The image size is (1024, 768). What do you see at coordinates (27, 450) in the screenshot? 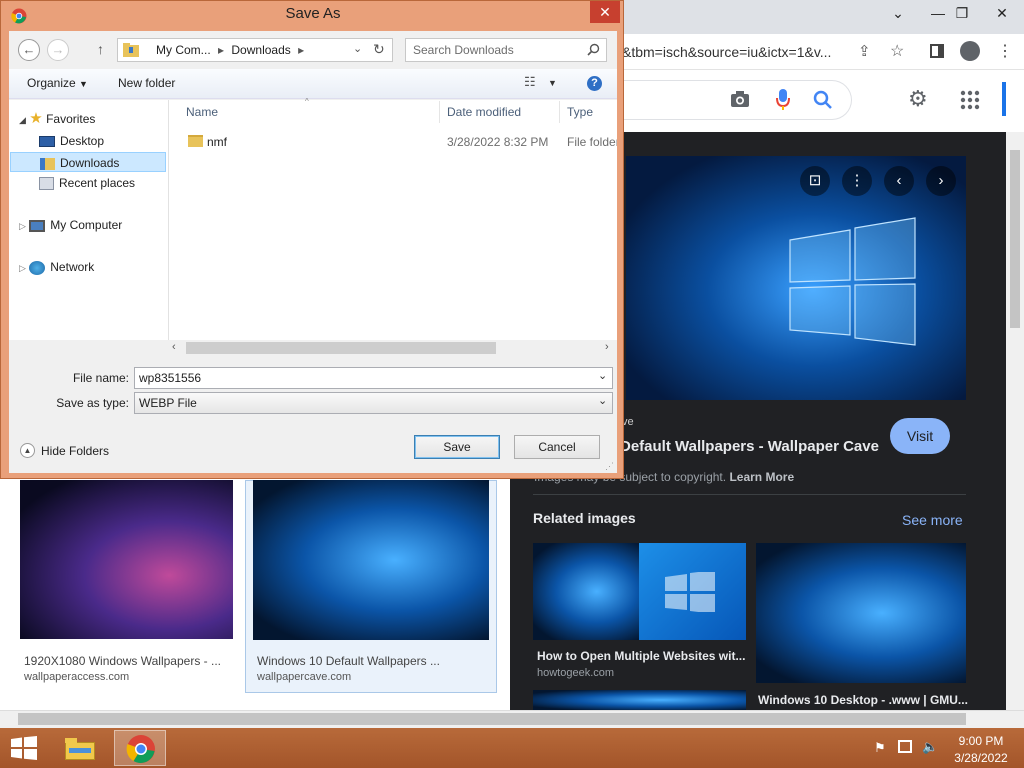
I see `hide-folders-icon: ▲` at bounding box center [27, 450].